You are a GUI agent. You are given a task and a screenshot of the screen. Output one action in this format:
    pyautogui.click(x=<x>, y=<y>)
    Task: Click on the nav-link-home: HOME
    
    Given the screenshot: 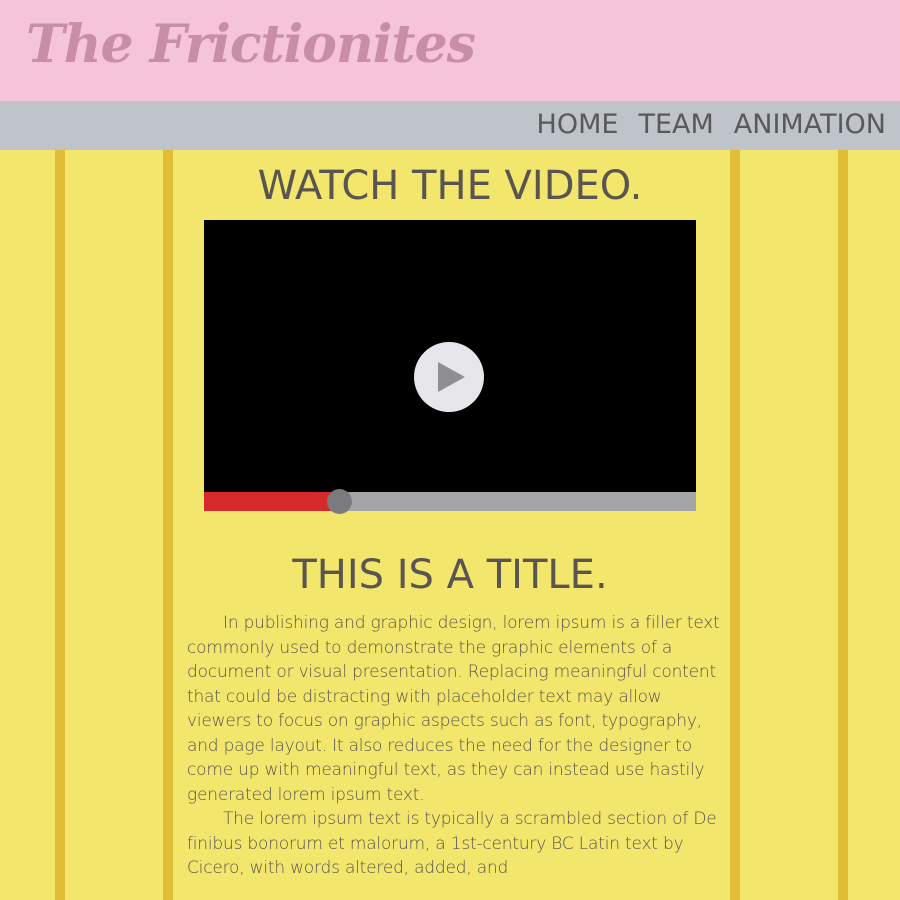 What is the action you would take?
    pyautogui.click(x=578, y=124)
    